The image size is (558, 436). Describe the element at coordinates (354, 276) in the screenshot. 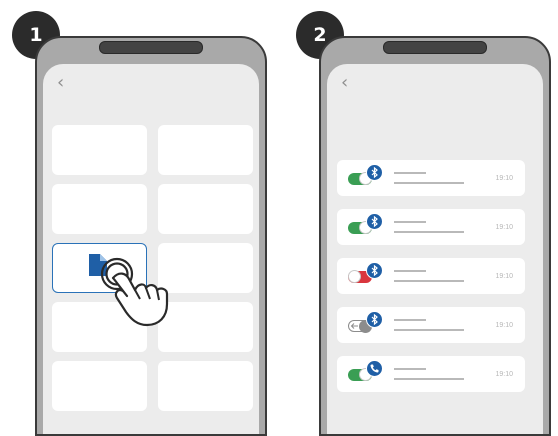

I see `toggle-knob` at that location.